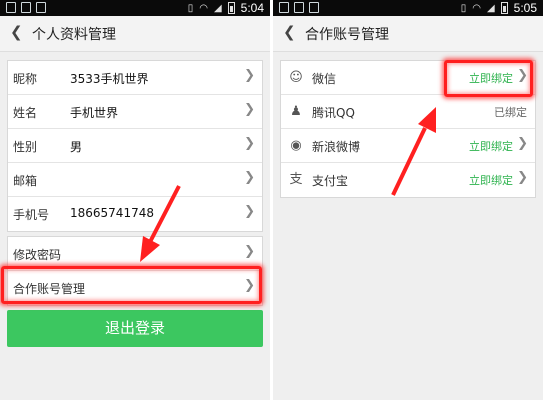 The height and width of the screenshot is (400, 543). What do you see at coordinates (296, 111) in the screenshot?
I see `qq-icon: ♟` at bounding box center [296, 111].